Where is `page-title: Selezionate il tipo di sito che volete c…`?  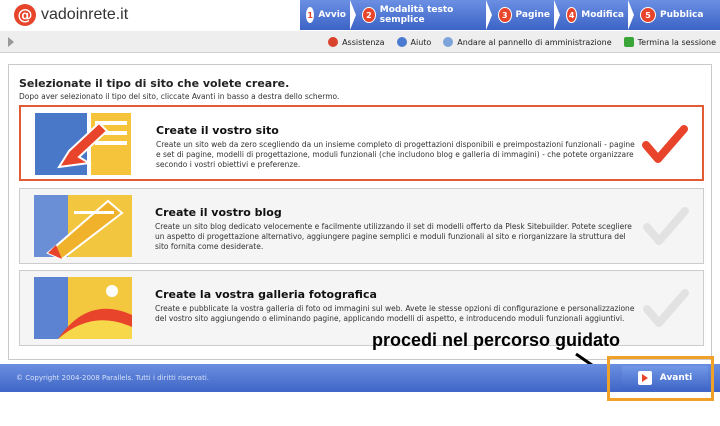
page-title: Selezionate il tipo di sito che volete c… is located at coordinates (154, 83).